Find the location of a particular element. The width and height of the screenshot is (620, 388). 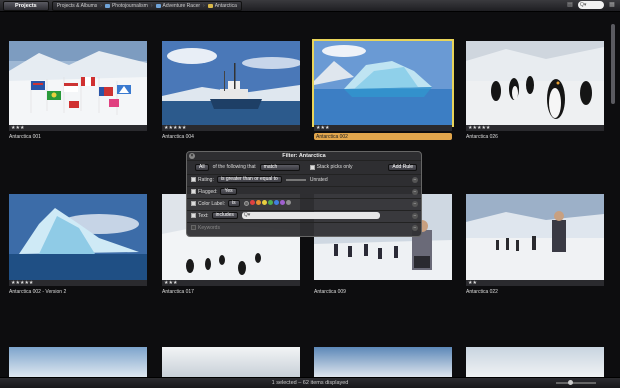

text-label: Text: is located at coordinates (203, 215).